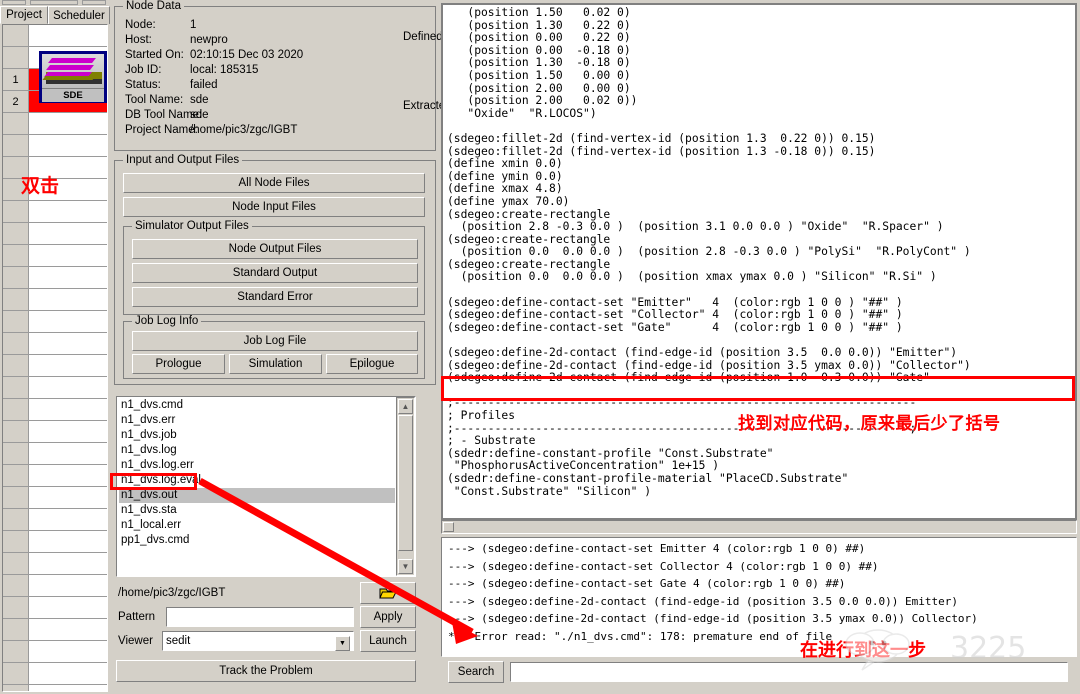 Image resolution: width=1080 pixels, height=694 pixels. I want to click on standard-output-button: Standard Output, so click(275, 273).